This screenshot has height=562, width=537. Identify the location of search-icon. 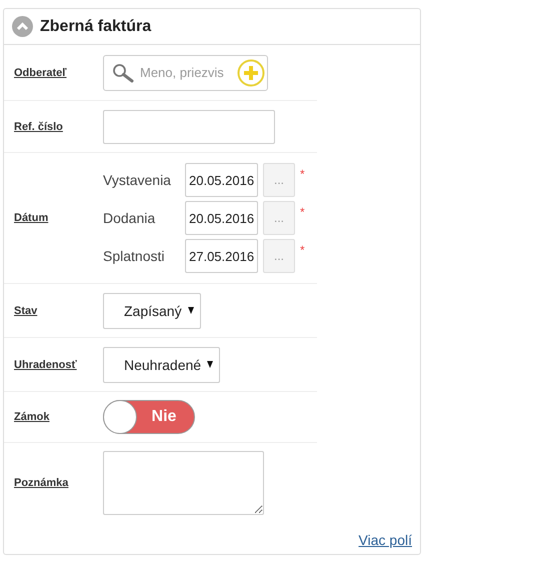
(123, 72).